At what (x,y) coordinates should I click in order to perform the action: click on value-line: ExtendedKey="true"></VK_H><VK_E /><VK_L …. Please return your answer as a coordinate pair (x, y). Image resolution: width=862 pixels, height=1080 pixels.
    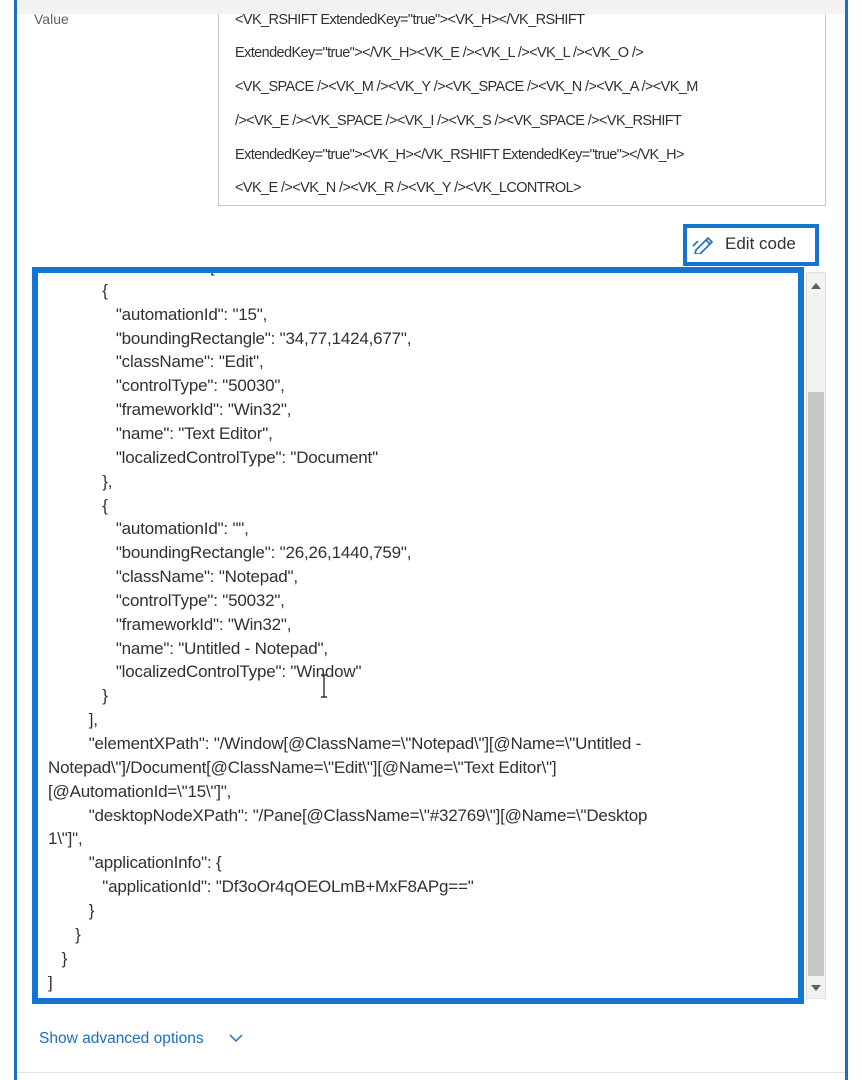
    Looking at the image, I should click on (439, 53).